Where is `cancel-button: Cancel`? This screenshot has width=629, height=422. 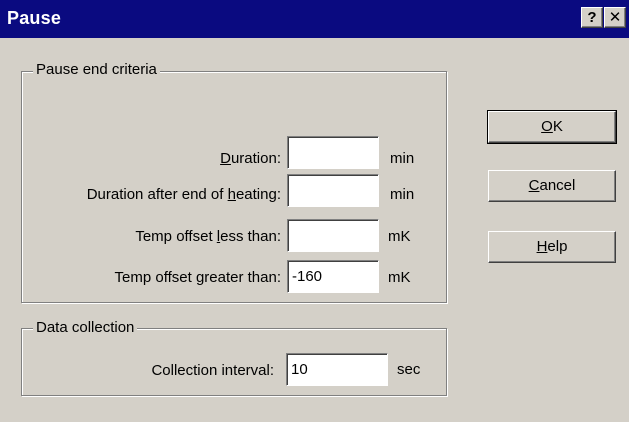
cancel-button: Cancel is located at coordinates (552, 186).